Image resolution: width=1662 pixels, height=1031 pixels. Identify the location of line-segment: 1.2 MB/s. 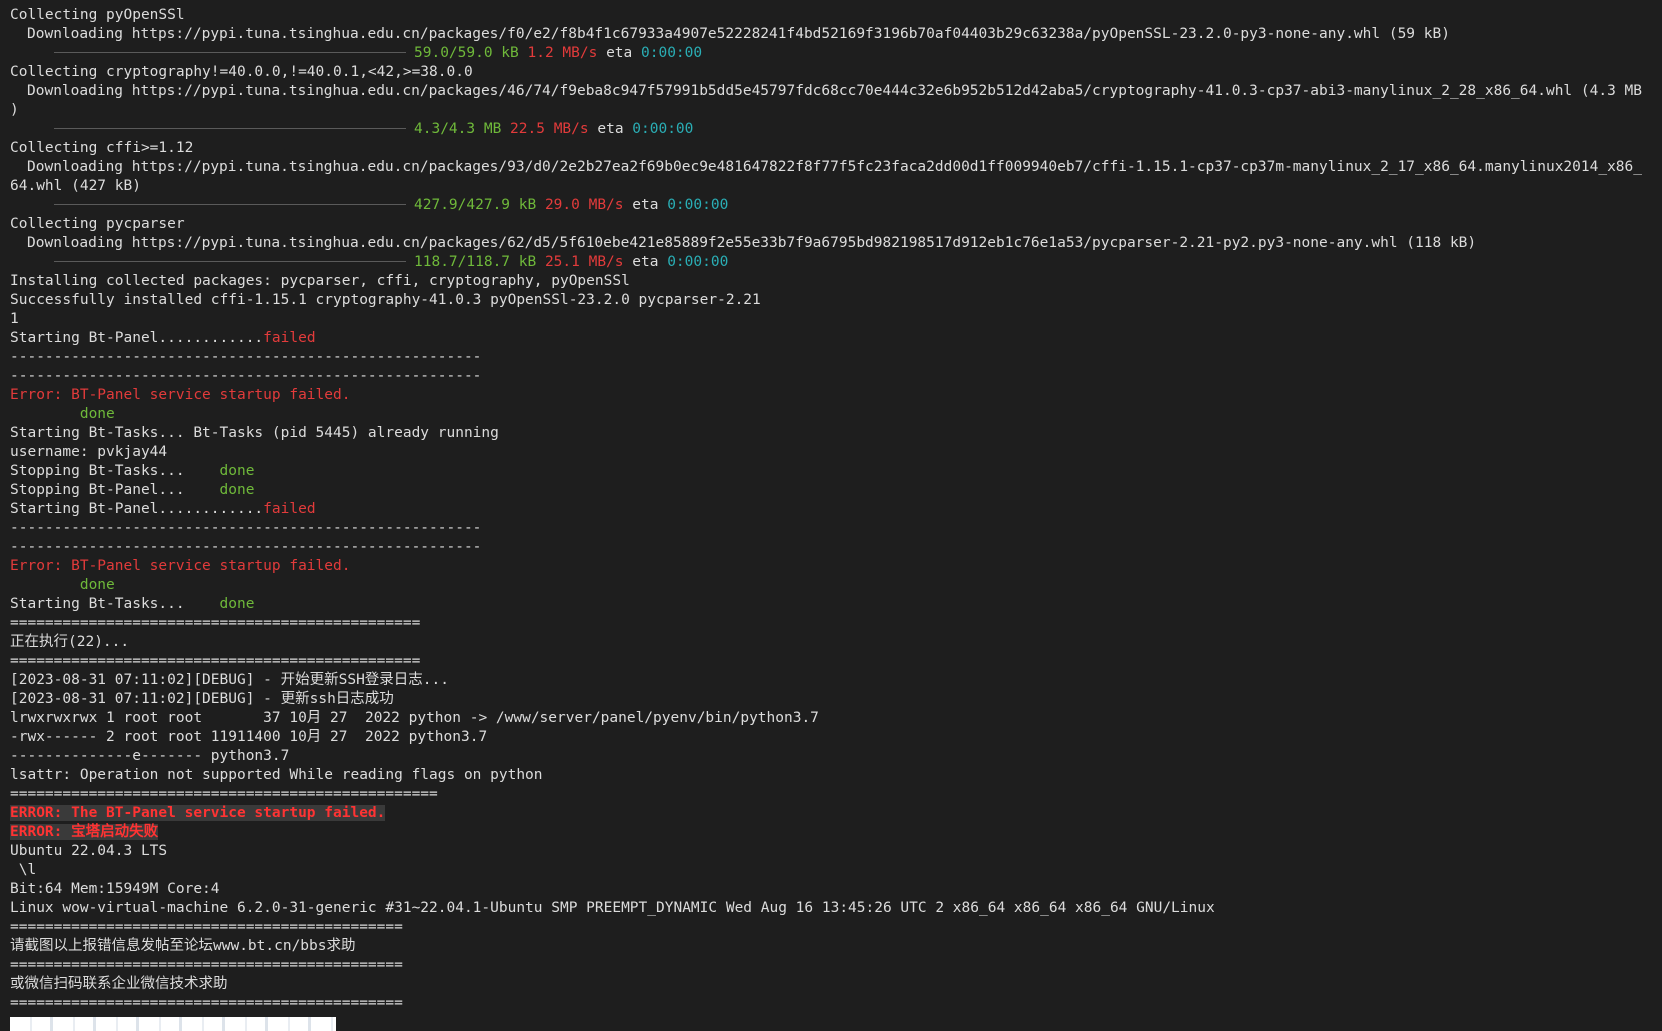
(562, 53).